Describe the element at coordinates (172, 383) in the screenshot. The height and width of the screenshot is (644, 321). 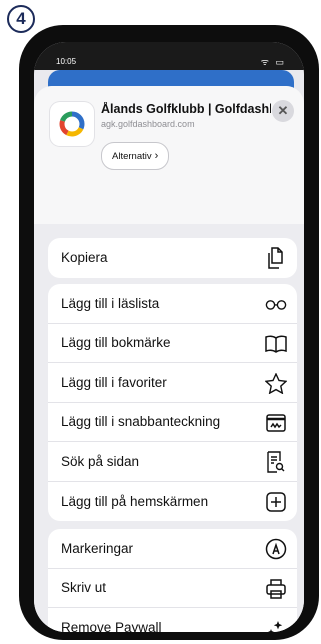
I see `action-add-favorites: Lägg till i favoriter` at that location.